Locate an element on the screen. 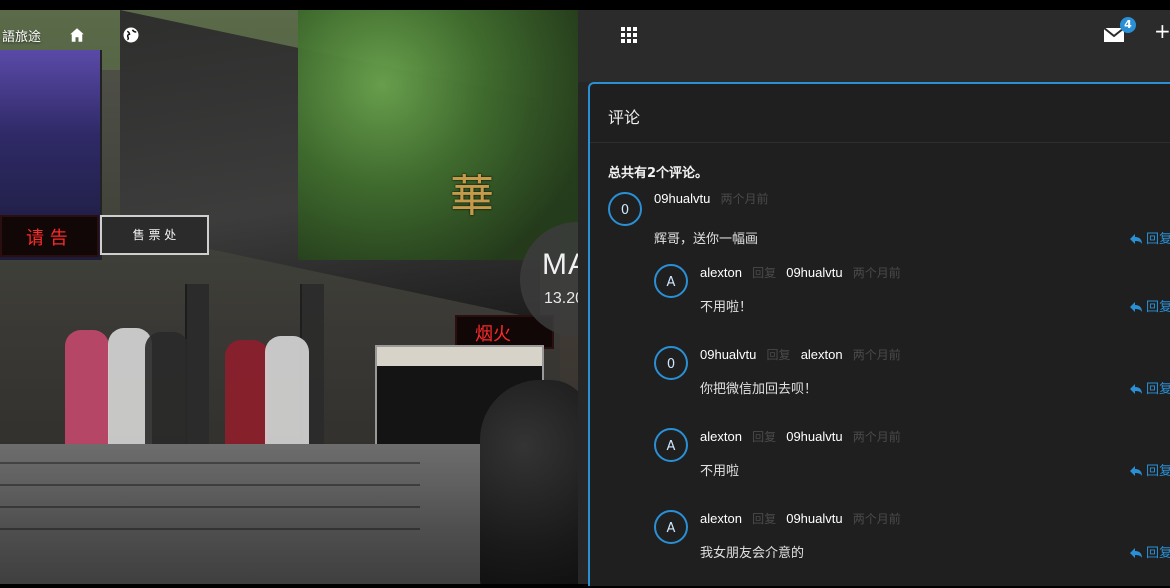 Image resolution: width=1170 pixels, height=588 pixels. globe-icon is located at coordinates (131, 35).